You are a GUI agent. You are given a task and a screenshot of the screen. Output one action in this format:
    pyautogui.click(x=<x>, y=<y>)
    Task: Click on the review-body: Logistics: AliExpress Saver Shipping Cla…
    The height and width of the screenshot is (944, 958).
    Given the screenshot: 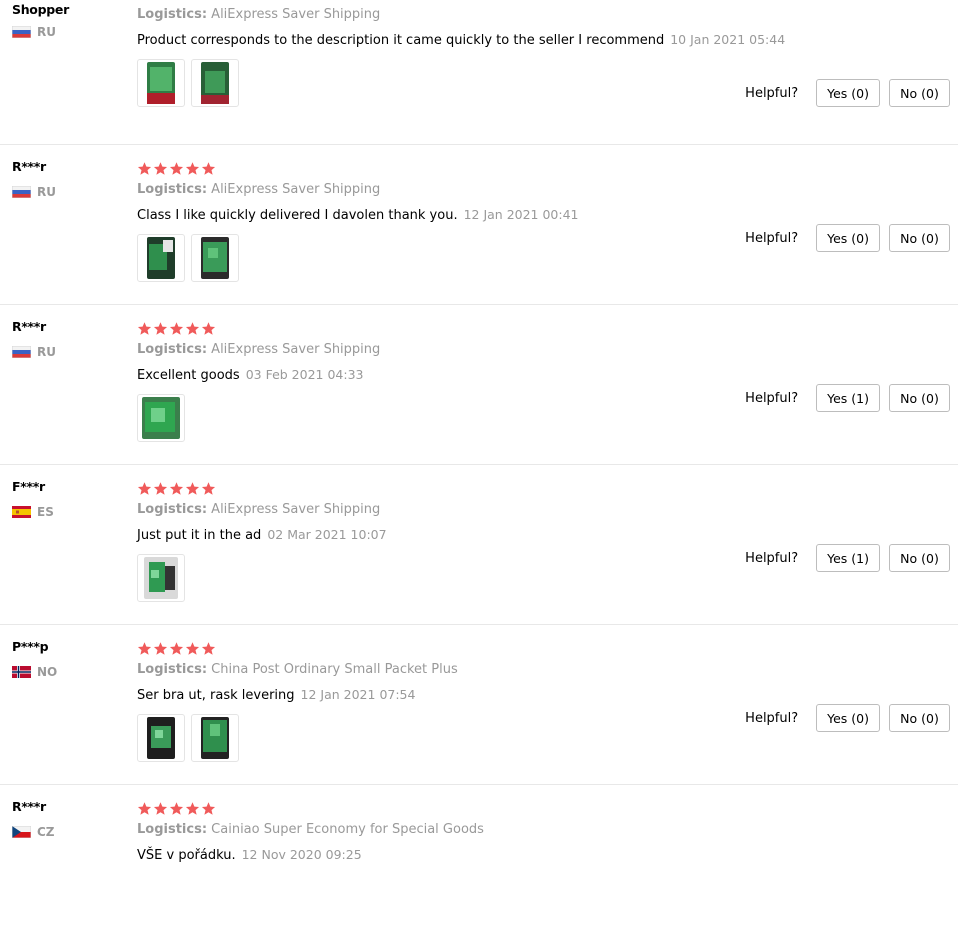 What is the action you would take?
    pyautogui.click(x=547, y=220)
    